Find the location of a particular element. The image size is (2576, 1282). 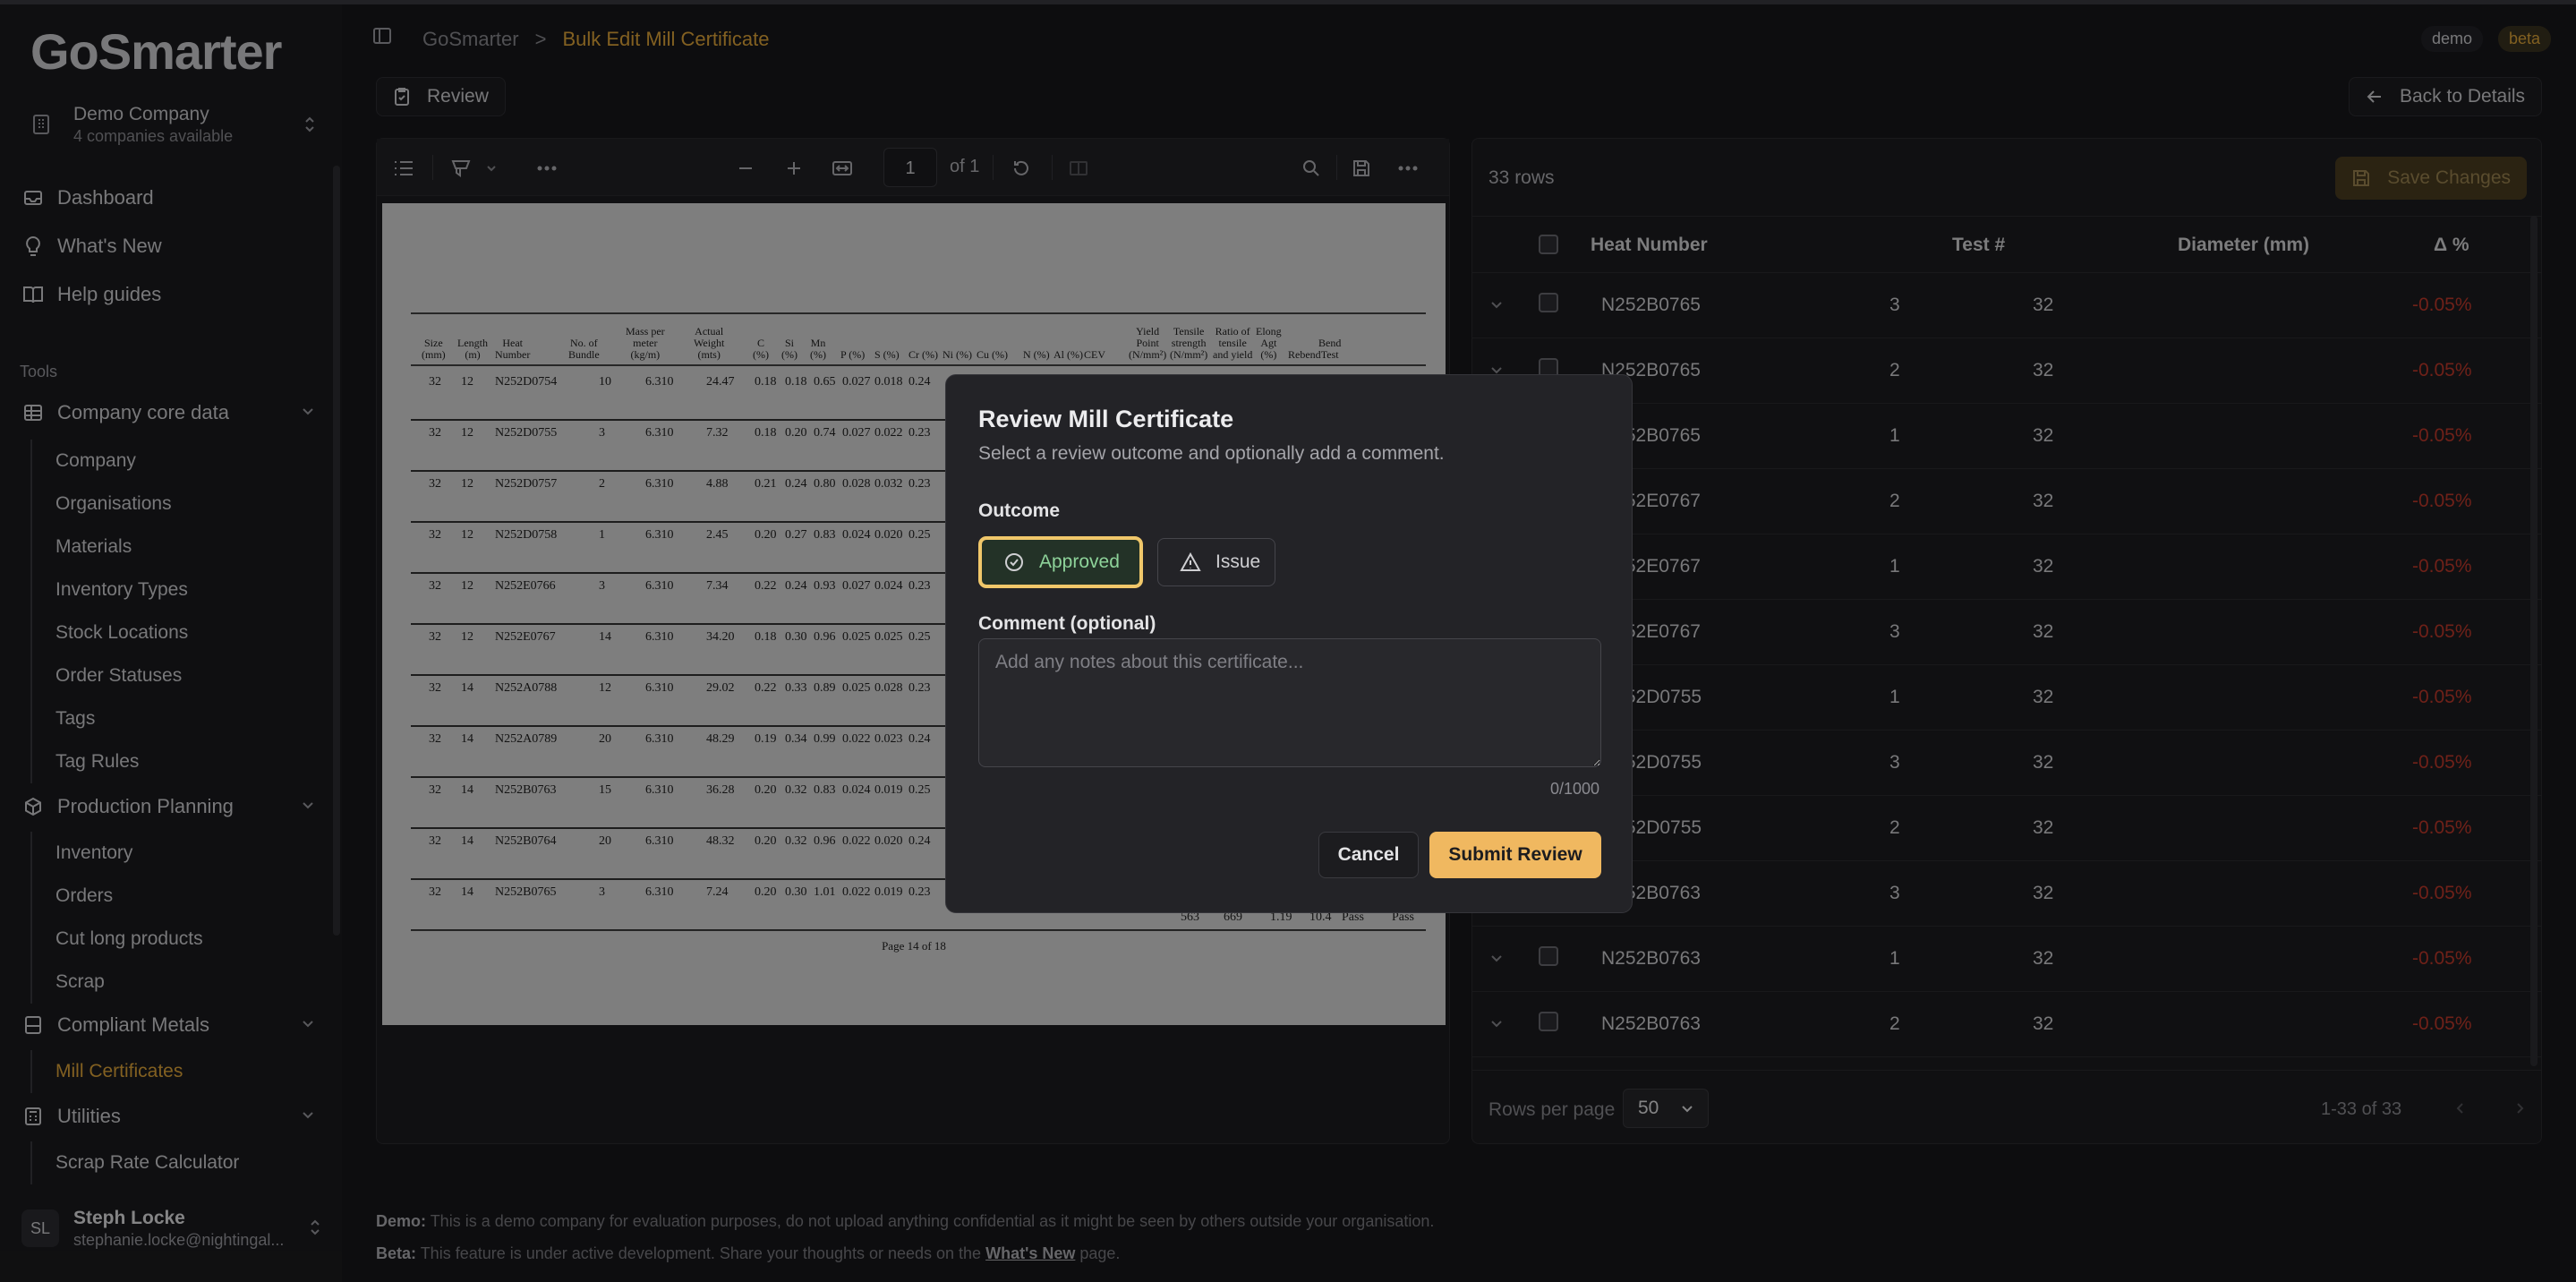

submit-review-button: Submit Review is located at coordinates (1515, 855).